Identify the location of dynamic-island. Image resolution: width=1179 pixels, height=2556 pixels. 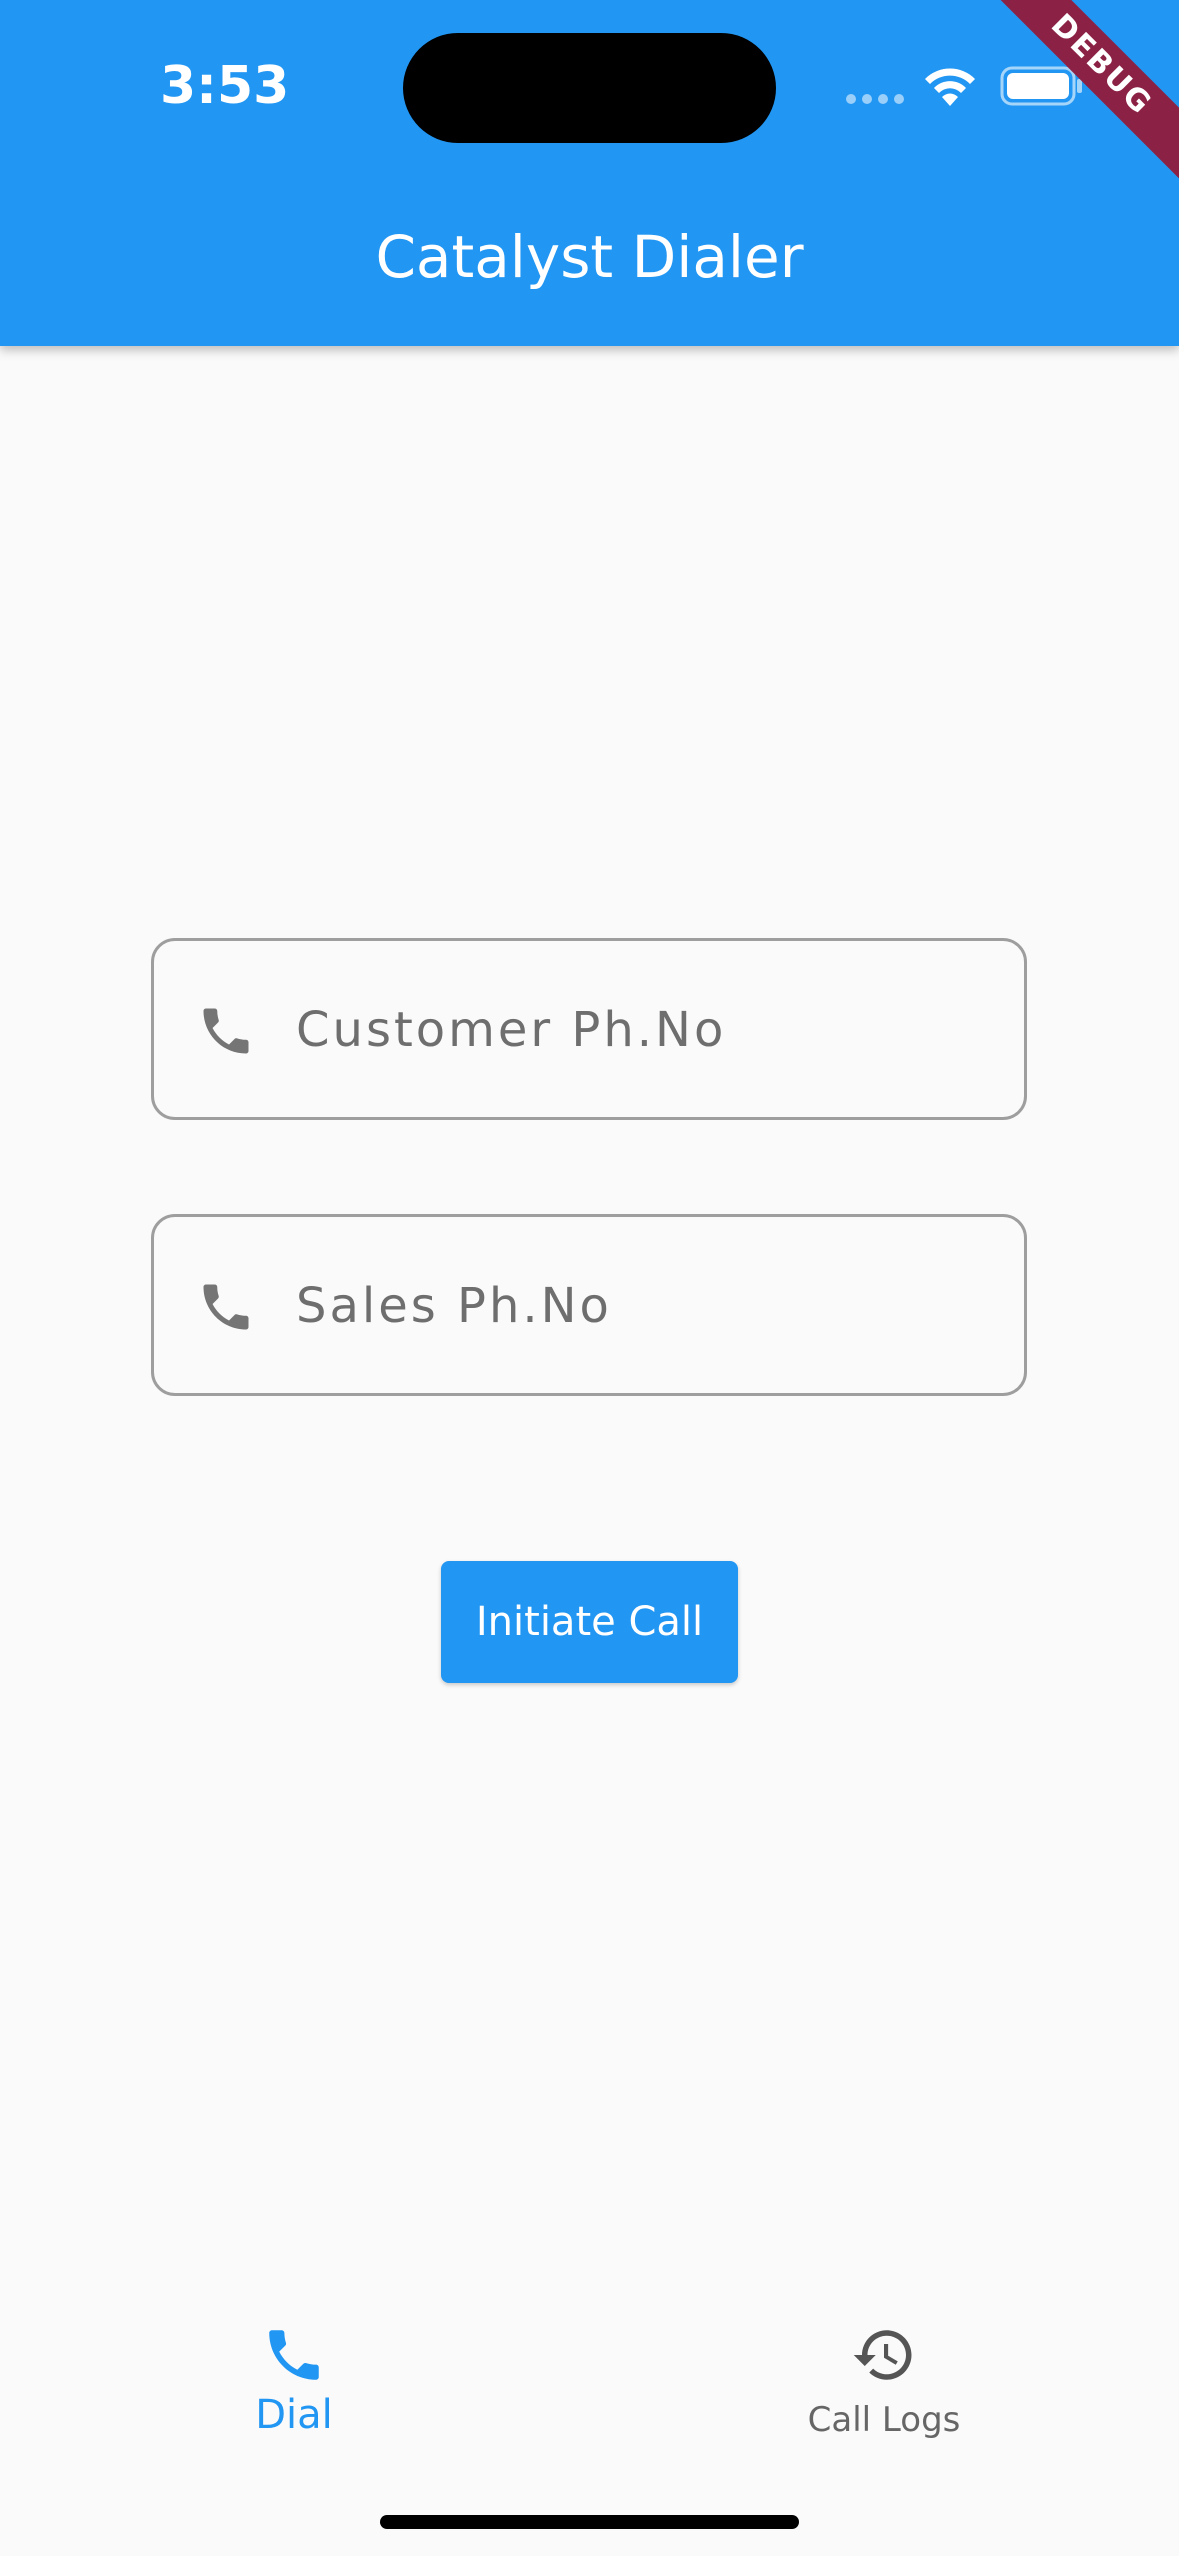
(589, 88).